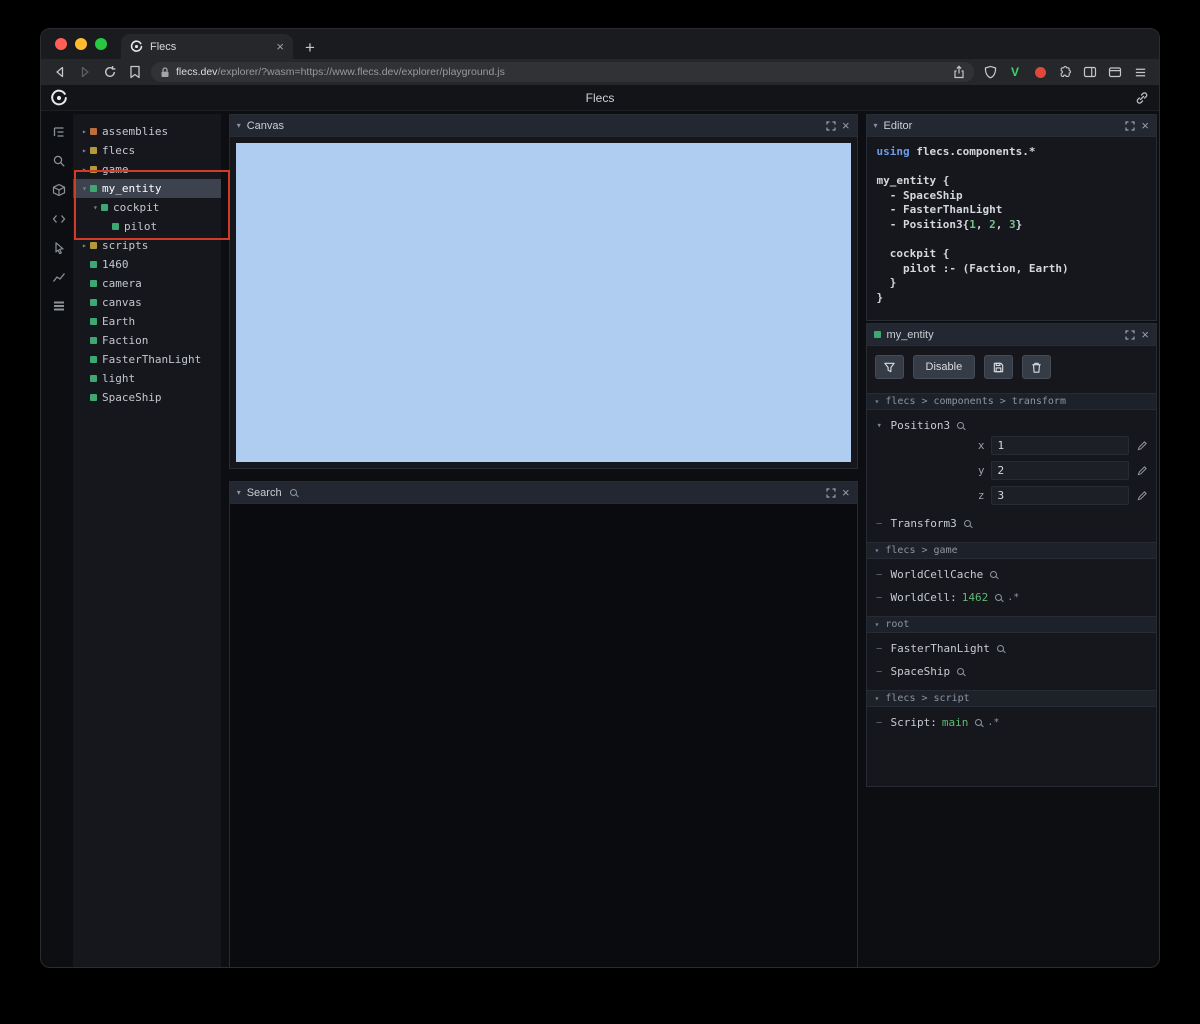  I want to click on code-icon, so click(59, 219).